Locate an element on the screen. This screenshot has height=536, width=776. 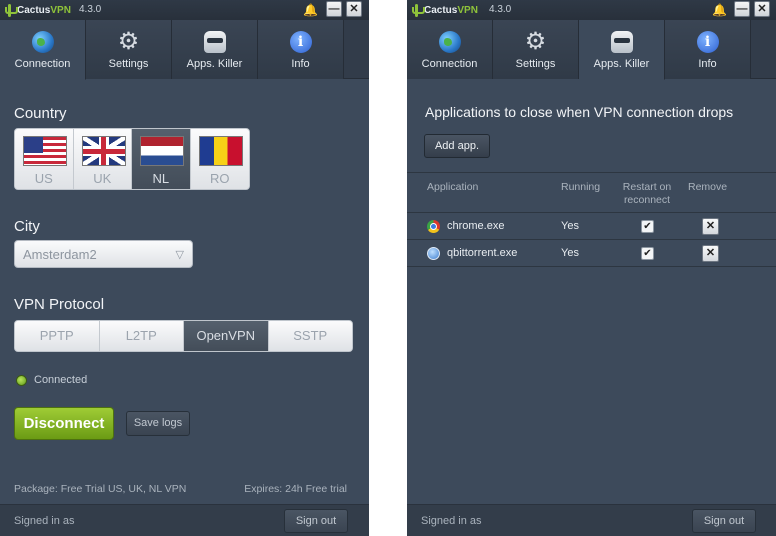
column-running: Running is located at coordinates (581, 187).